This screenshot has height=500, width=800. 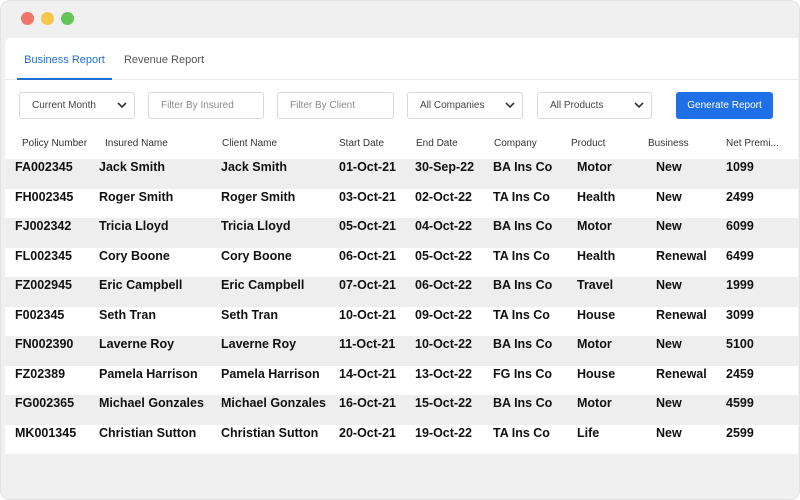 I want to click on product-select-value: All Products, so click(x=577, y=105).